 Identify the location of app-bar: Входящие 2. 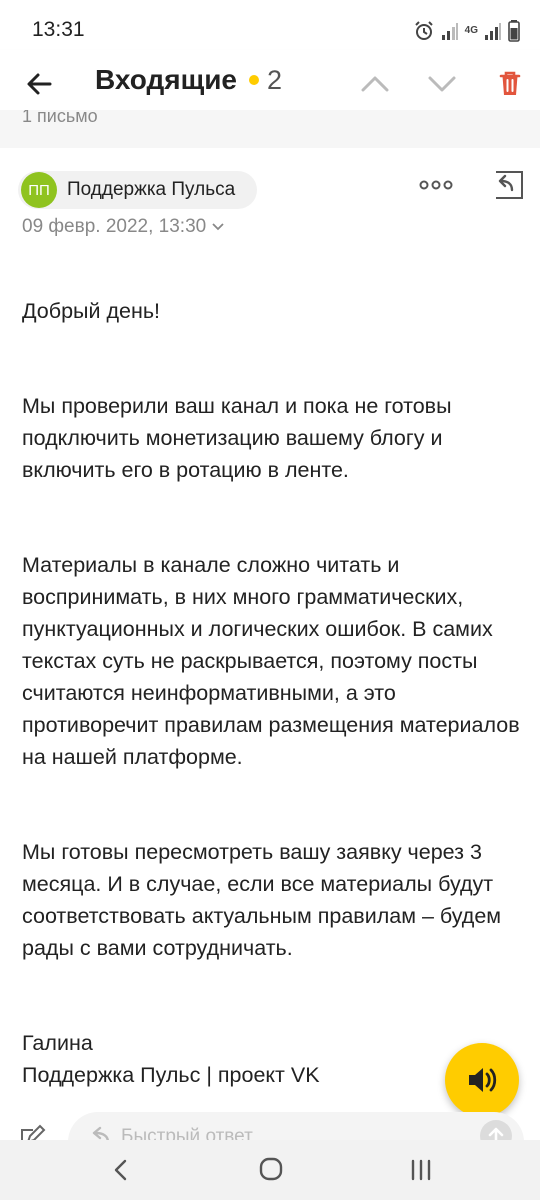
(270, 83).